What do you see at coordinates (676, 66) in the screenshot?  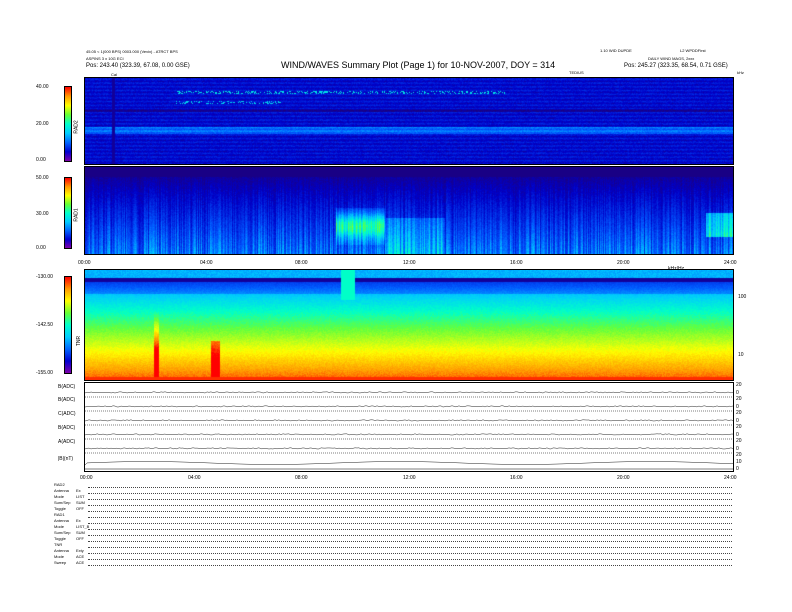 I see `header-right-position: Pos: 245.27 (323.35, 68.54, 0.71 GSE)` at bounding box center [676, 66].